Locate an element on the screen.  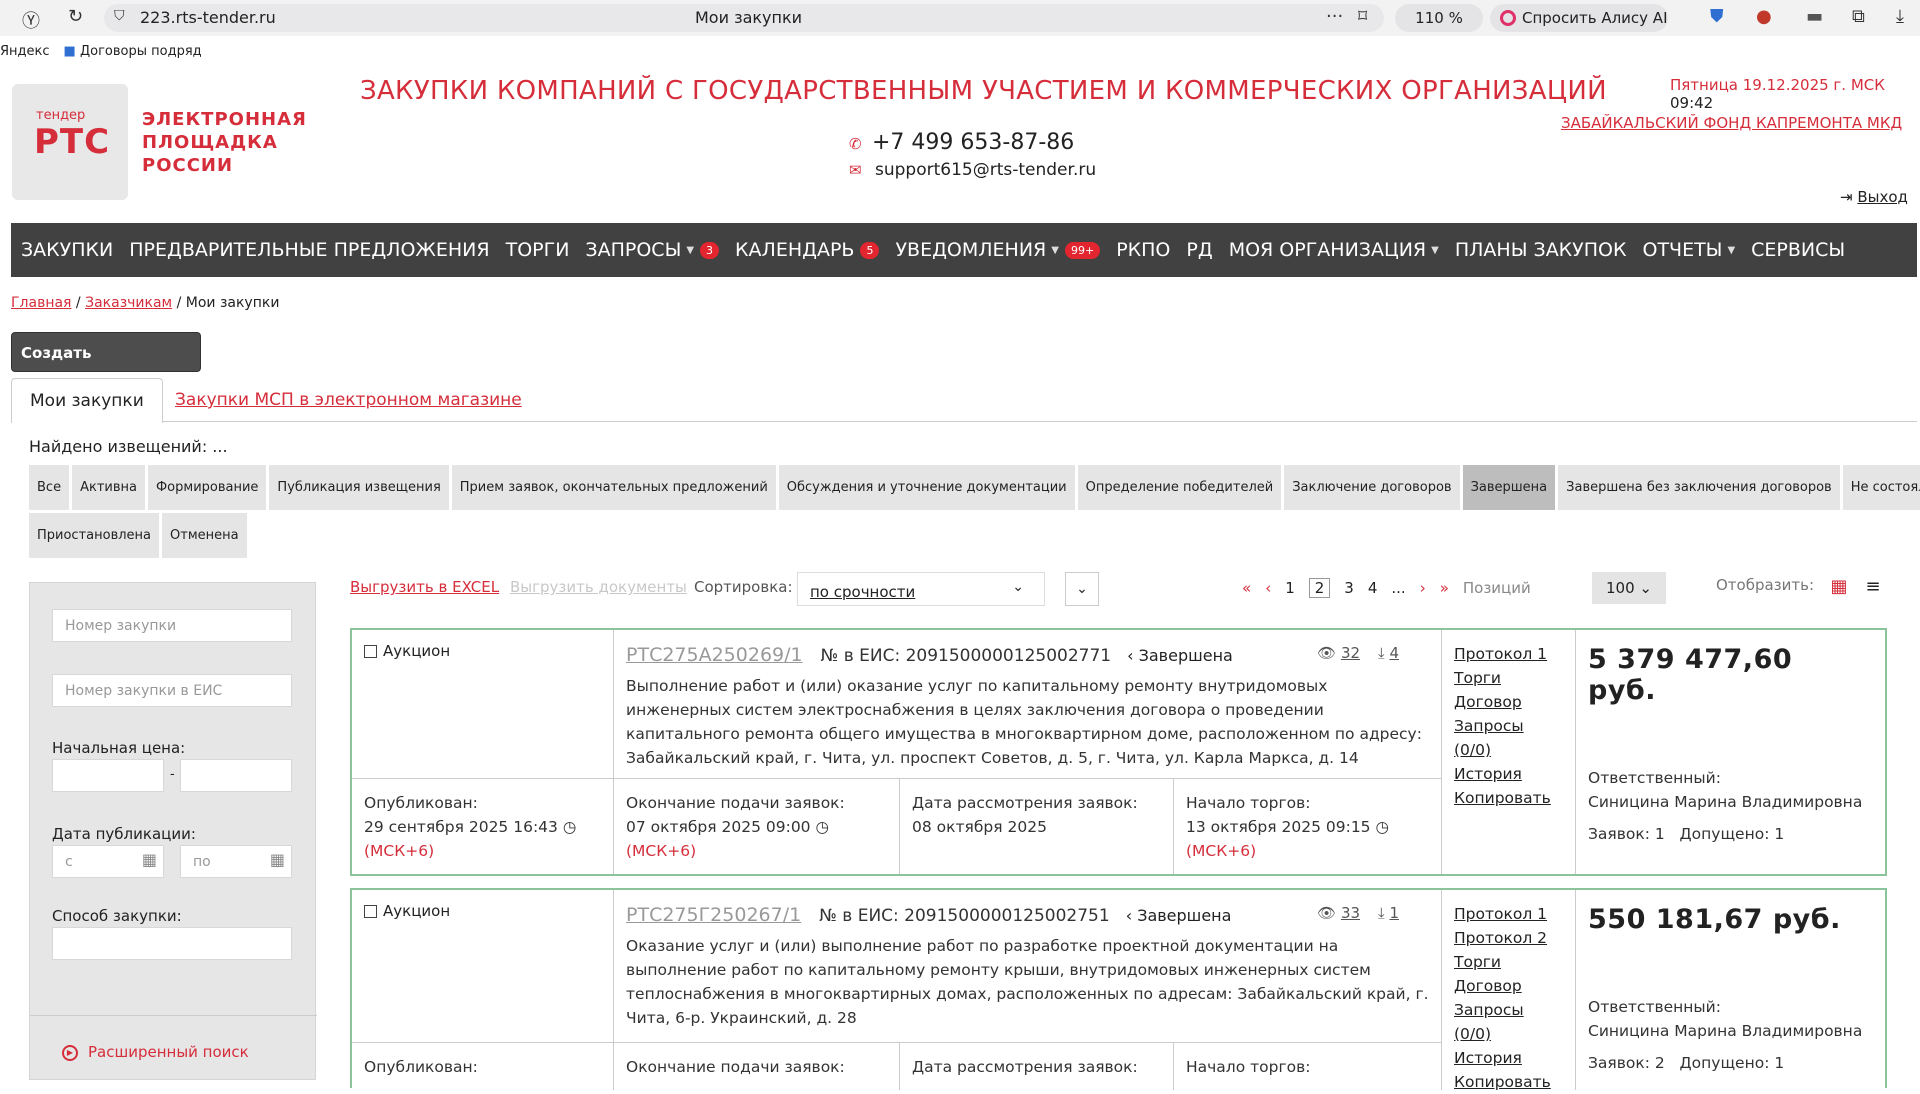
eis-number-input: Номер закупки в ЕИС is located at coordinates (172, 690).